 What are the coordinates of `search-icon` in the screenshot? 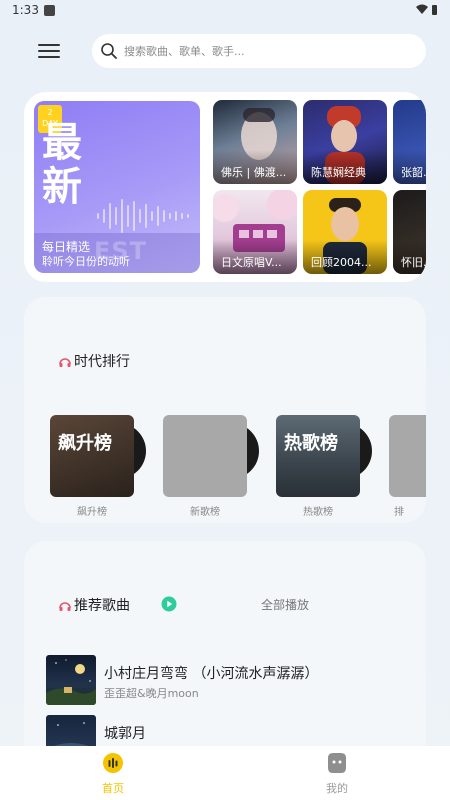 It's located at (109, 51).